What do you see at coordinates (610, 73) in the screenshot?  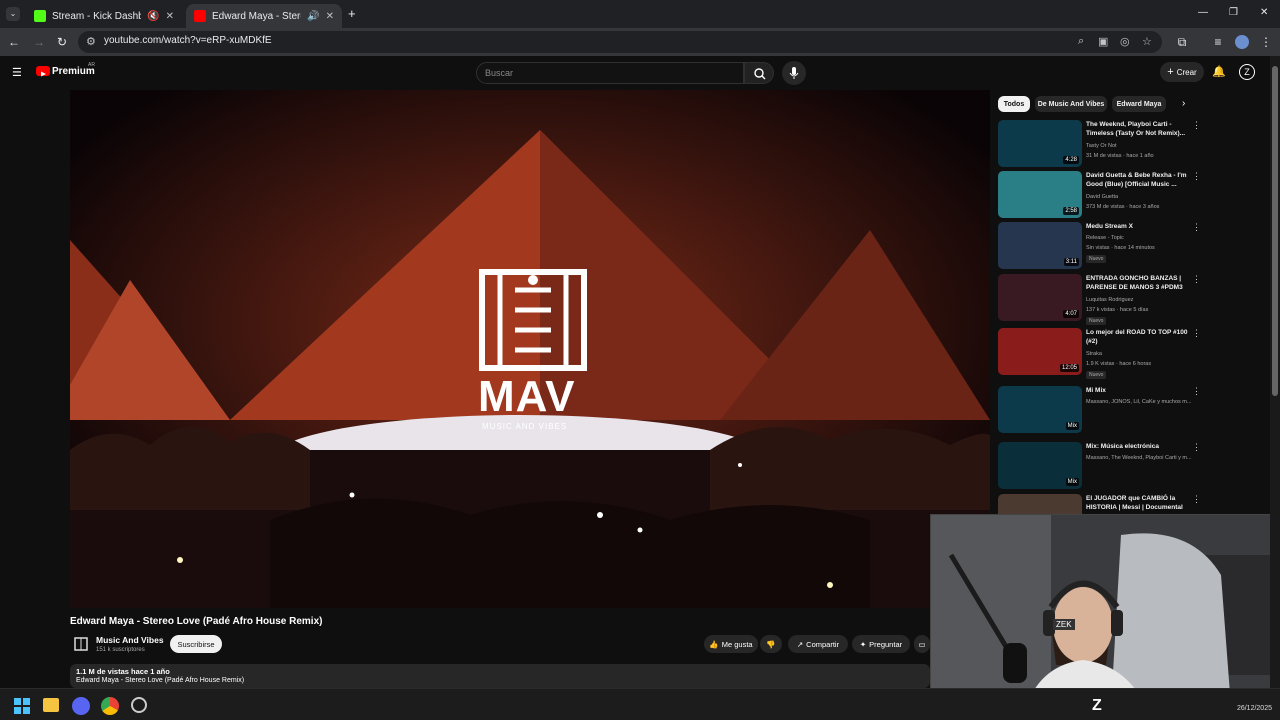 I see `search-input: Buscar` at bounding box center [610, 73].